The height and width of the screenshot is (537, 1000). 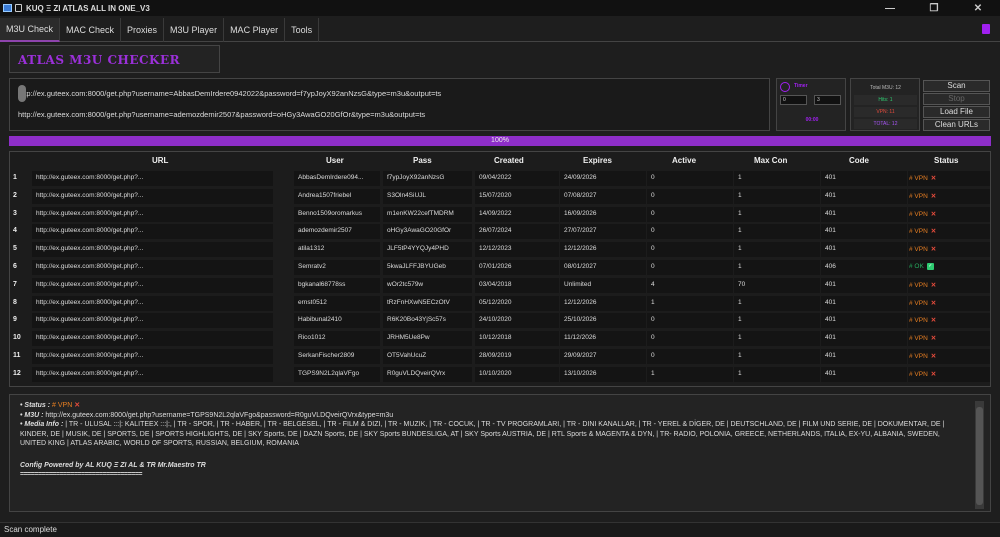 What do you see at coordinates (500, 140) in the screenshot?
I see `progress-label: 100%` at bounding box center [500, 140].